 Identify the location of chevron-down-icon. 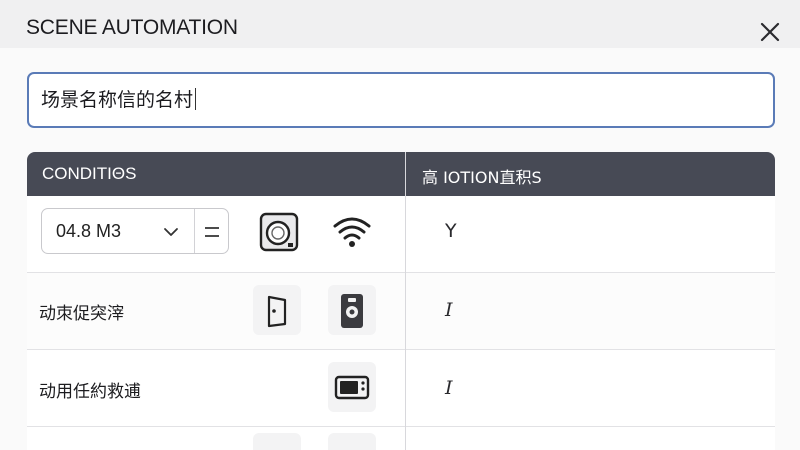
(171, 232).